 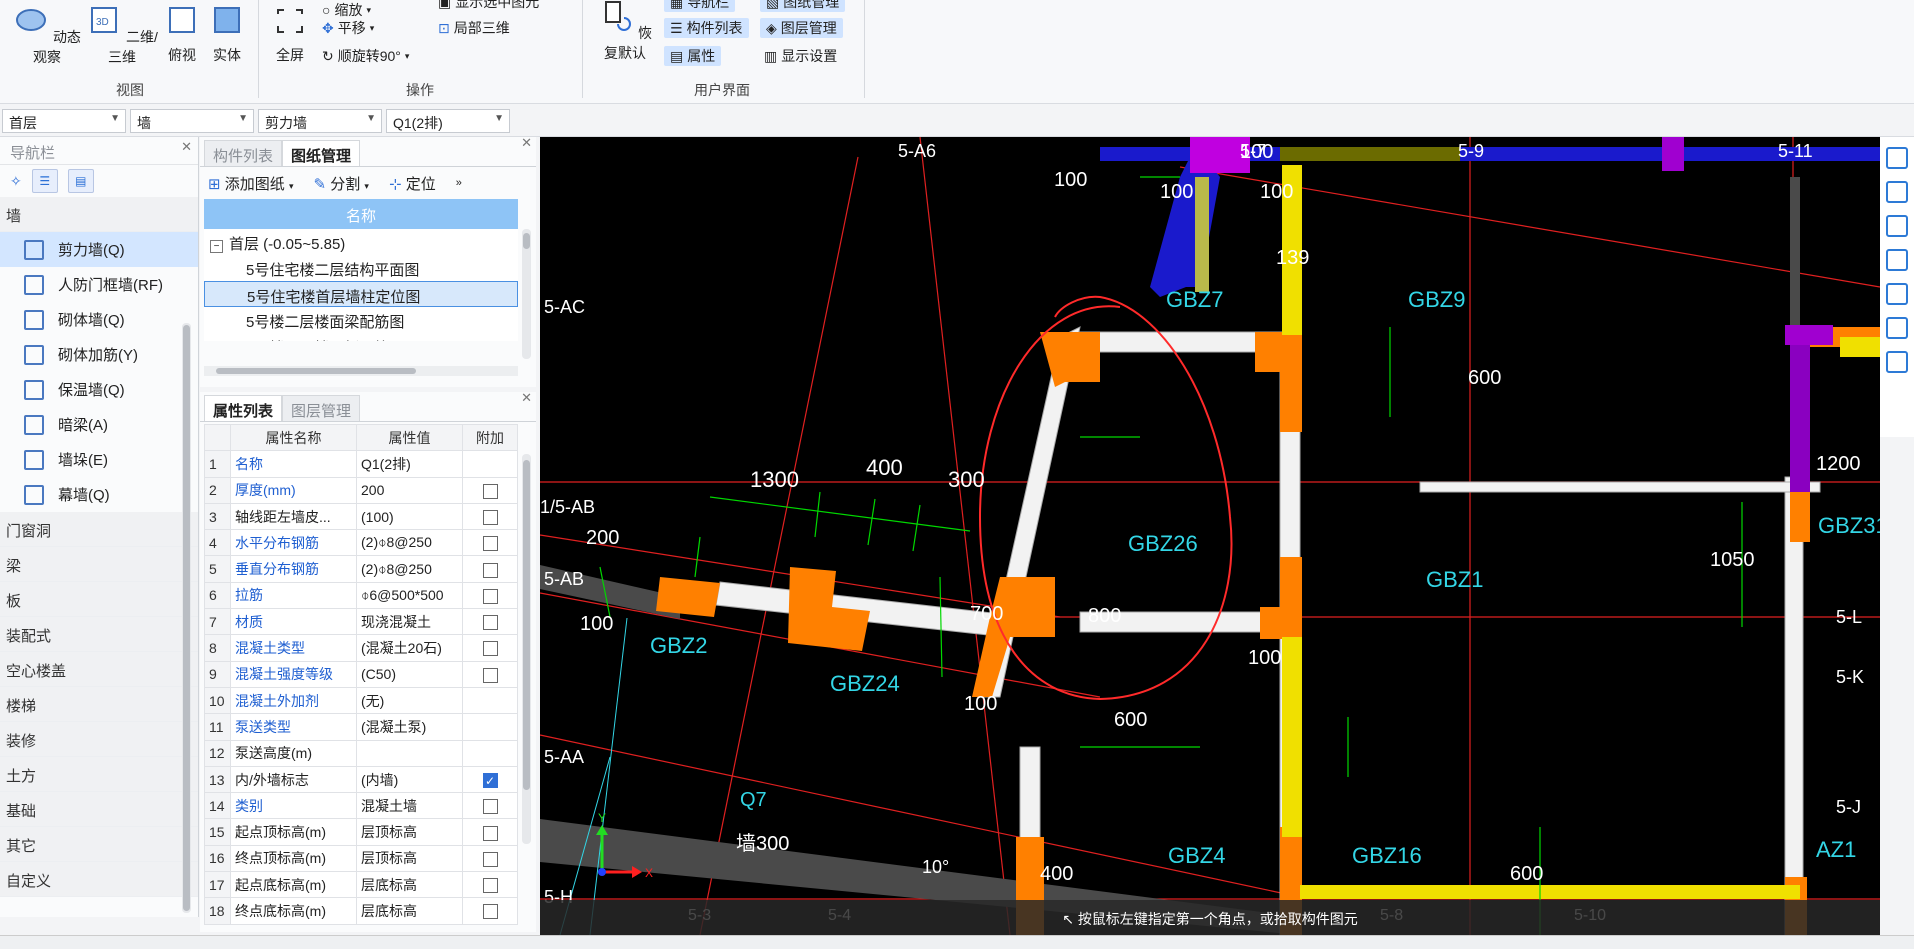 What do you see at coordinates (409, 700) in the screenshot?
I see `property-value: (无)` at bounding box center [409, 700].